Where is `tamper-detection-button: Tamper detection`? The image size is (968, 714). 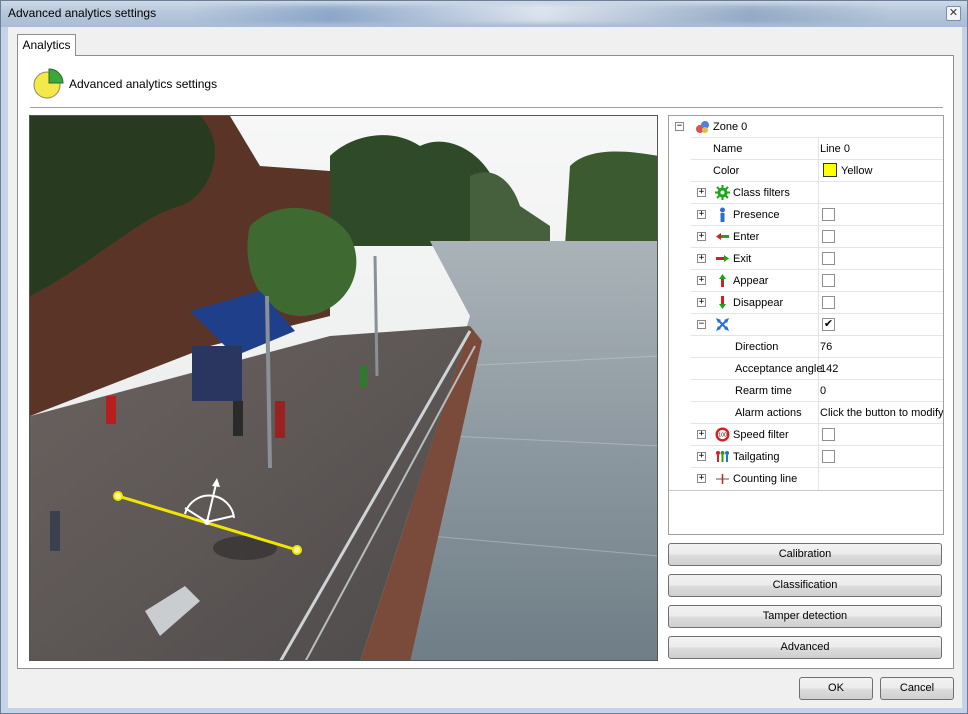 tamper-detection-button: Tamper detection is located at coordinates (805, 616).